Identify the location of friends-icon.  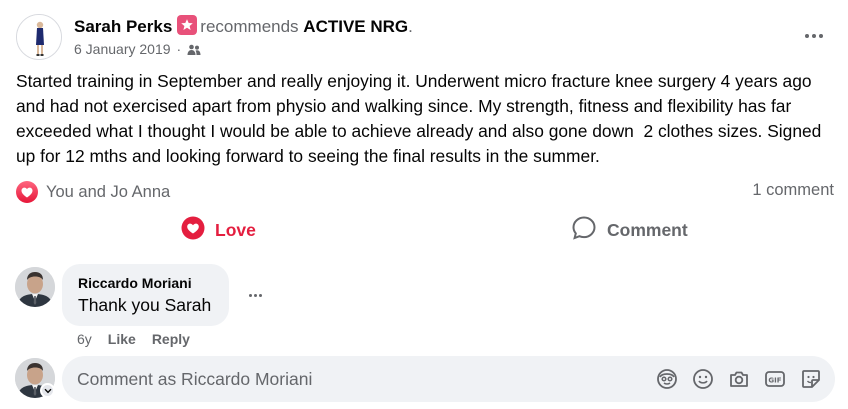
(194, 51).